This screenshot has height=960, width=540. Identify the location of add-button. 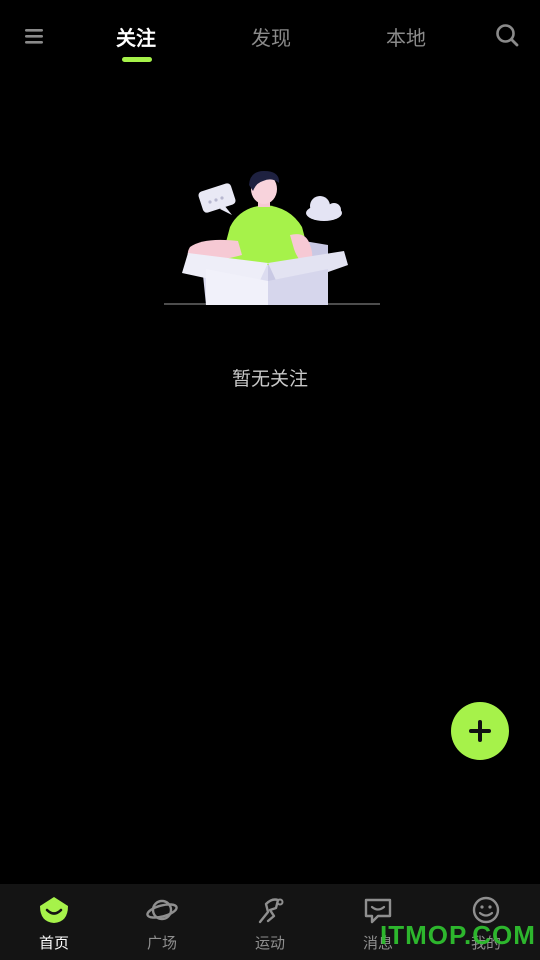
(480, 731).